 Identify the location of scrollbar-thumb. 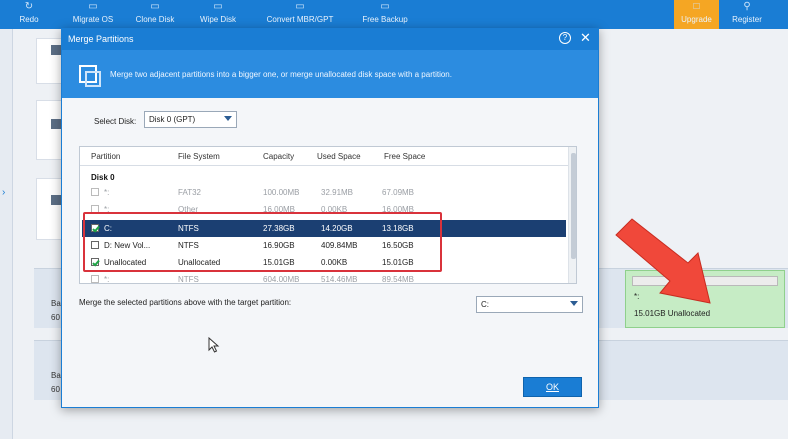
(573, 206).